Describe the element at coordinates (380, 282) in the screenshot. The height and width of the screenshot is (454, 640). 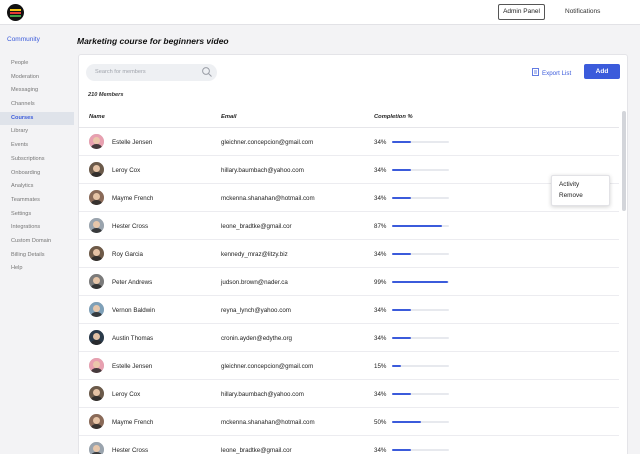
I see `completion-percent: 99%` at that location.